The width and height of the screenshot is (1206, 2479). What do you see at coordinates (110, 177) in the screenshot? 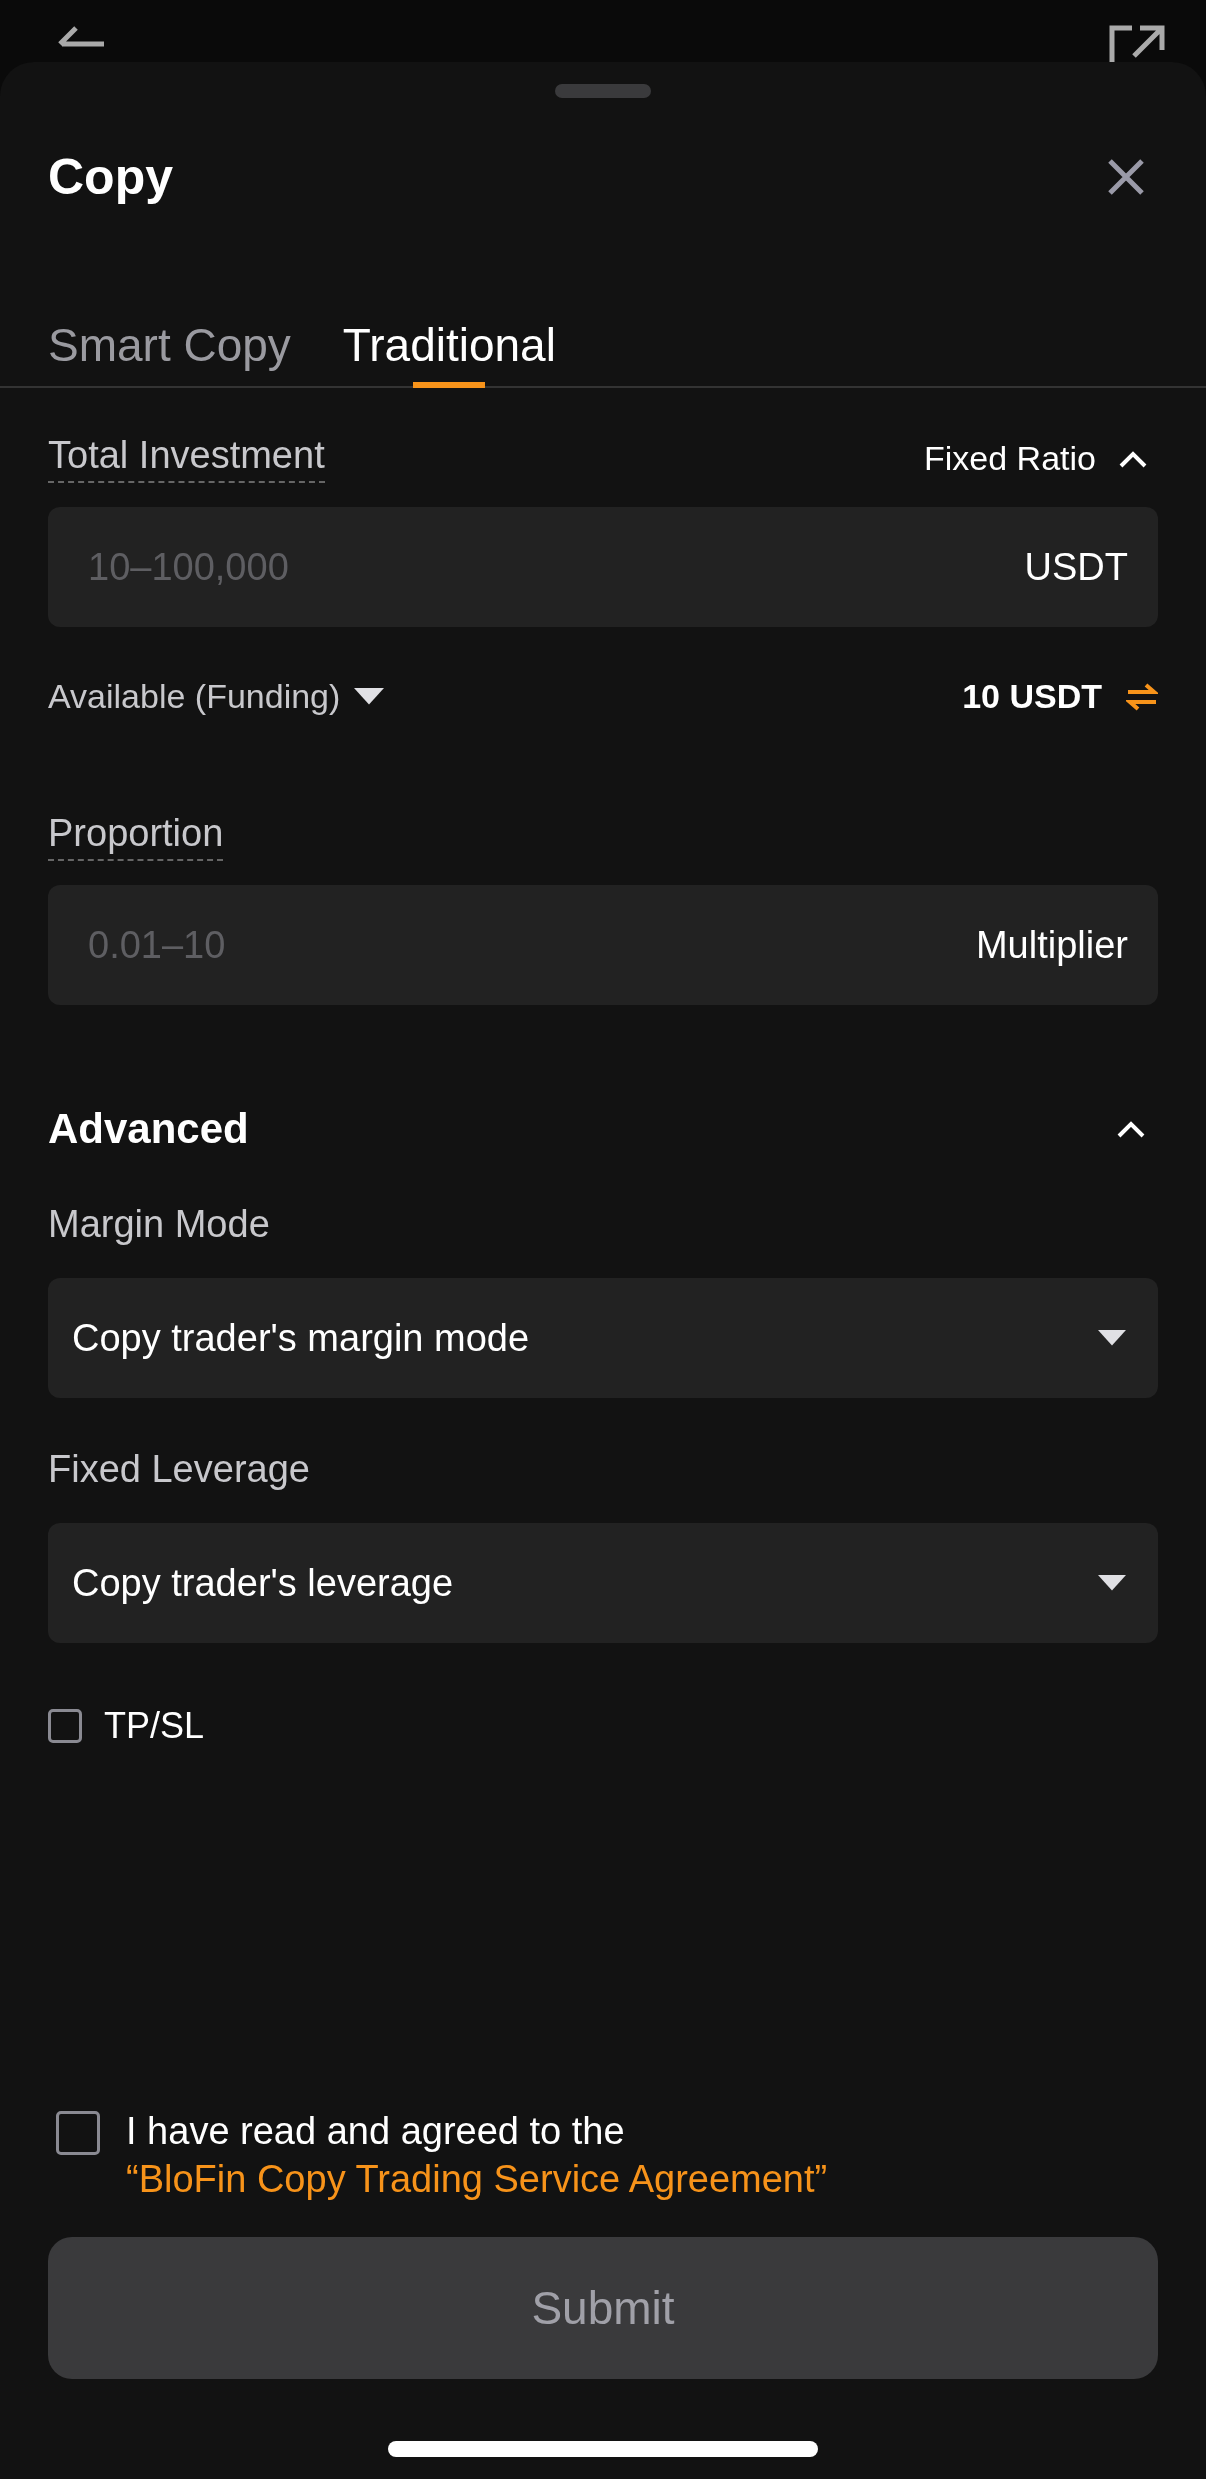
I see `sheet-title: Copy` at bounding box center [110, 177].